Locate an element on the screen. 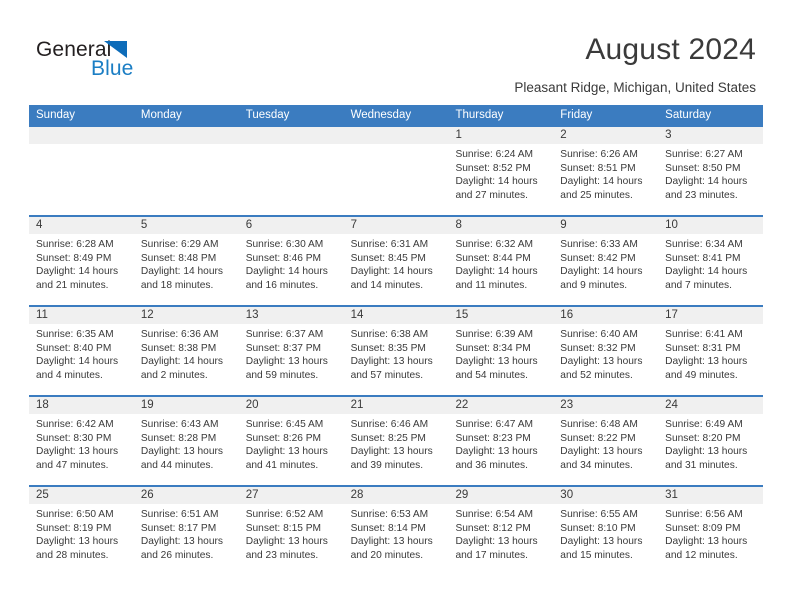 This screenshot has width=792, height=612. calendar-dayname-tuesday: Tuesday is located at coordinates (267, 115).